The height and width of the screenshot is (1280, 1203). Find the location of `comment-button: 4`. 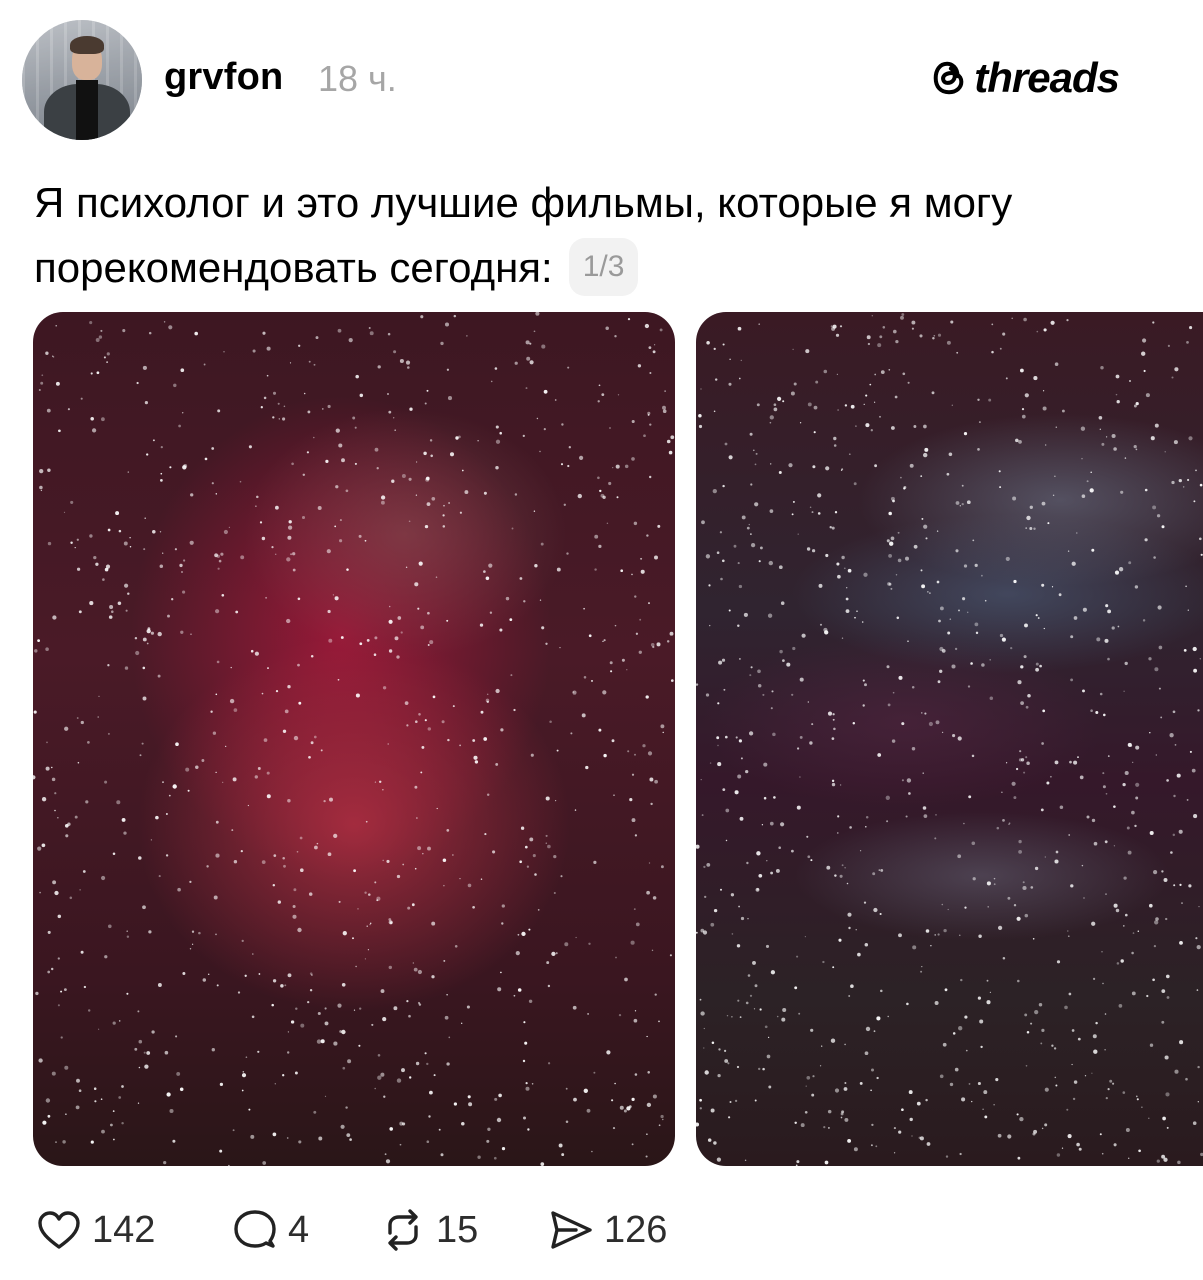

comment-button: 4 is located at coordinates (304, 1230).